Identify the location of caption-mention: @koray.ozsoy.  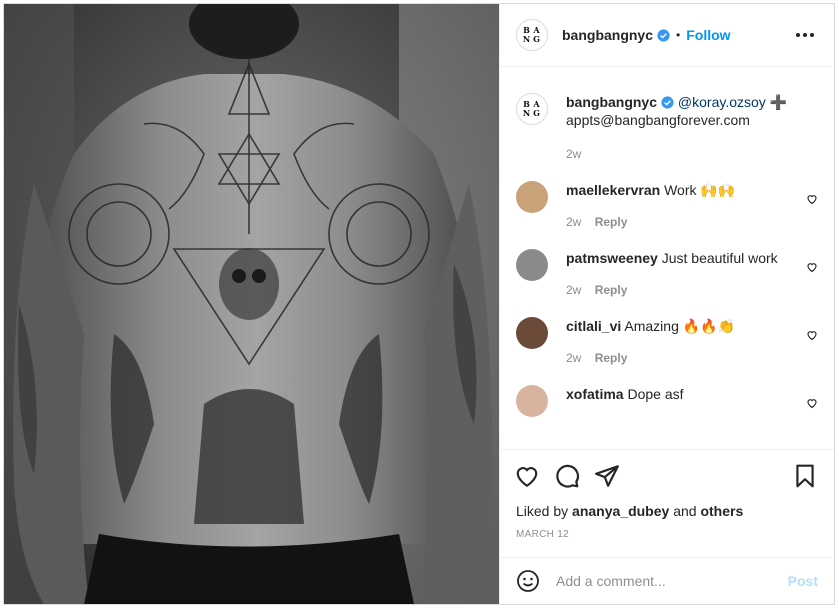
(722, 102).